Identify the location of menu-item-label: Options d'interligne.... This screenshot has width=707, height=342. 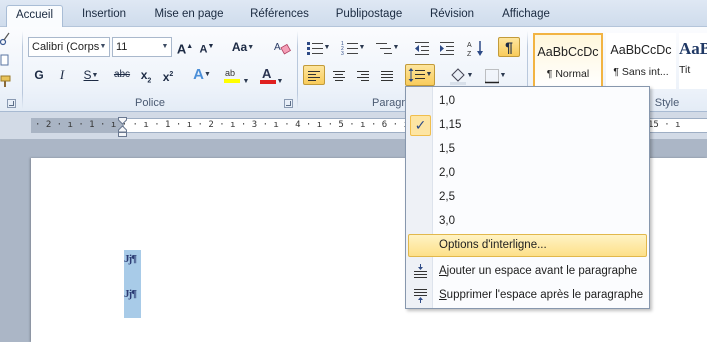
(493, 245).